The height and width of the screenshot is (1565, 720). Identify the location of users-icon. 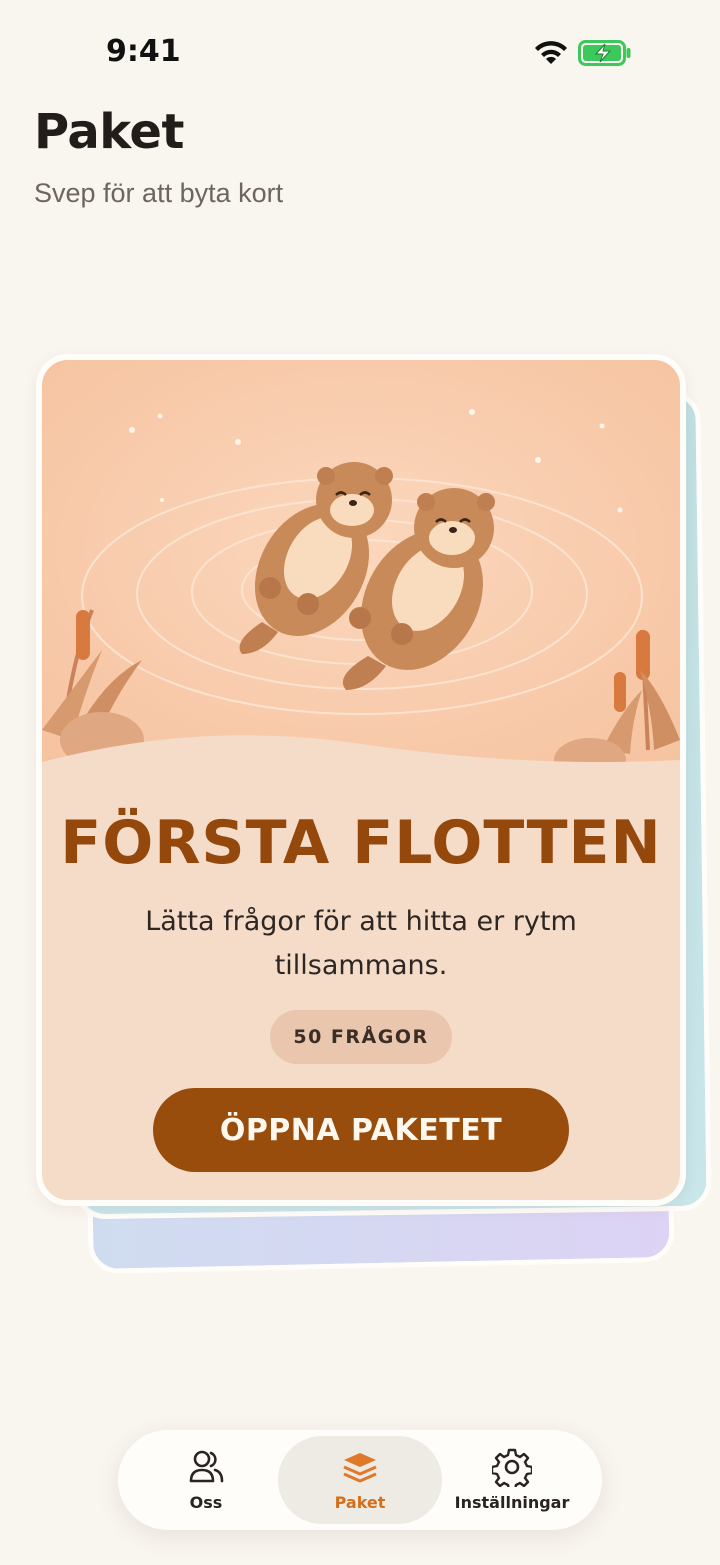
(206, 1466).